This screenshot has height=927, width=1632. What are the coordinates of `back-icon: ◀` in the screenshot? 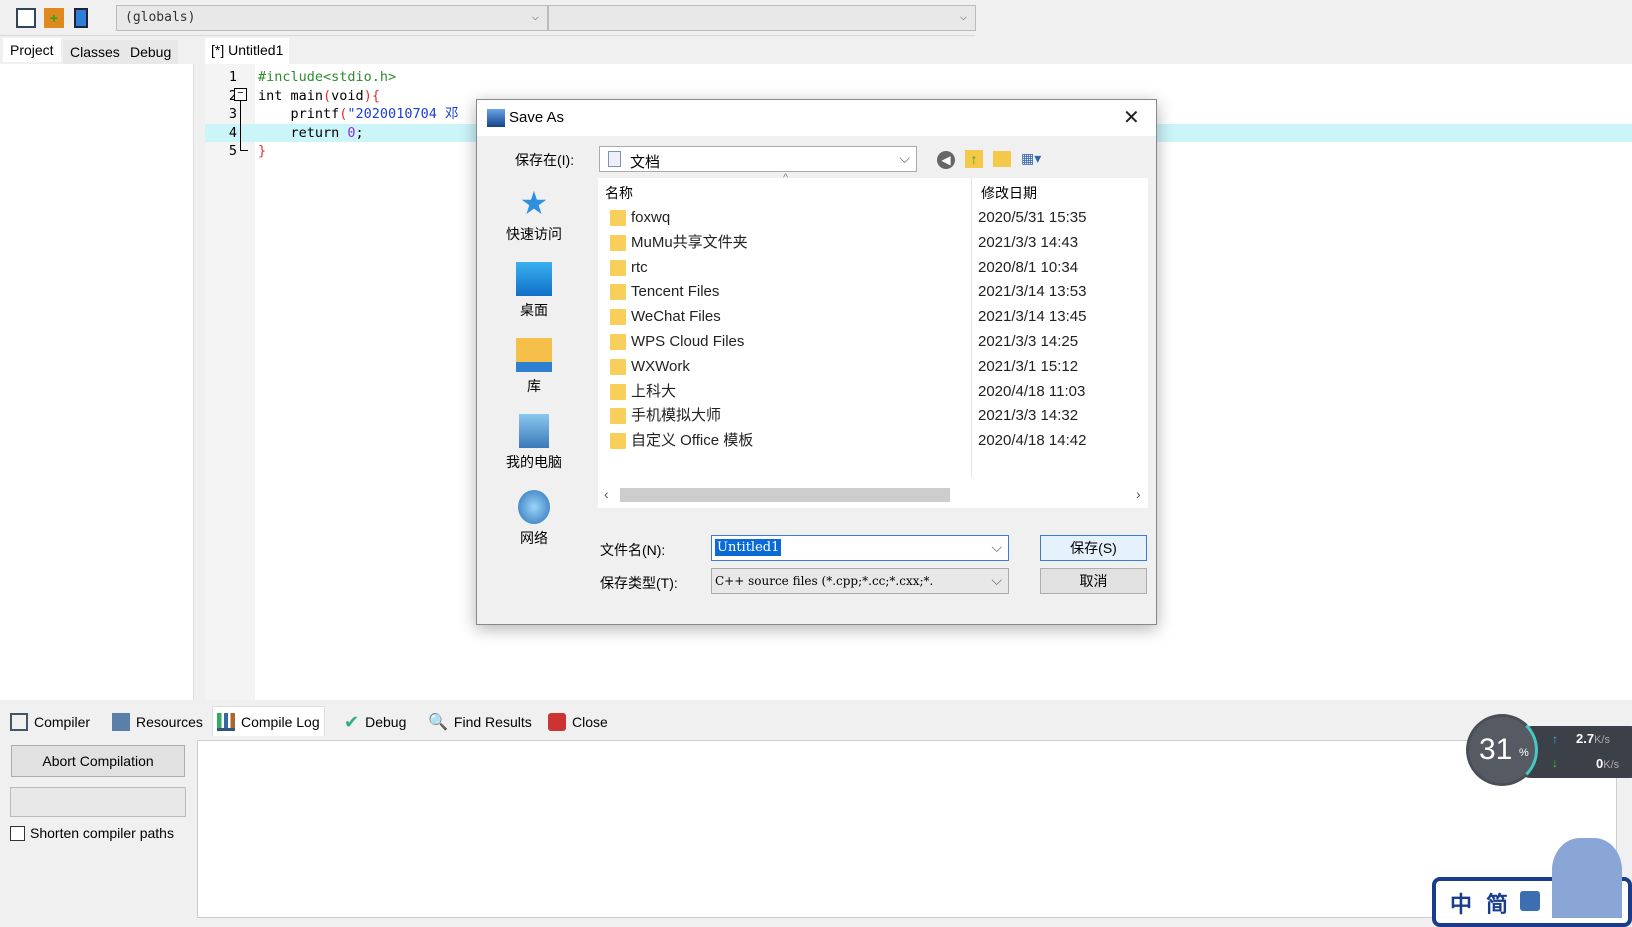 It's located at (946, 160).